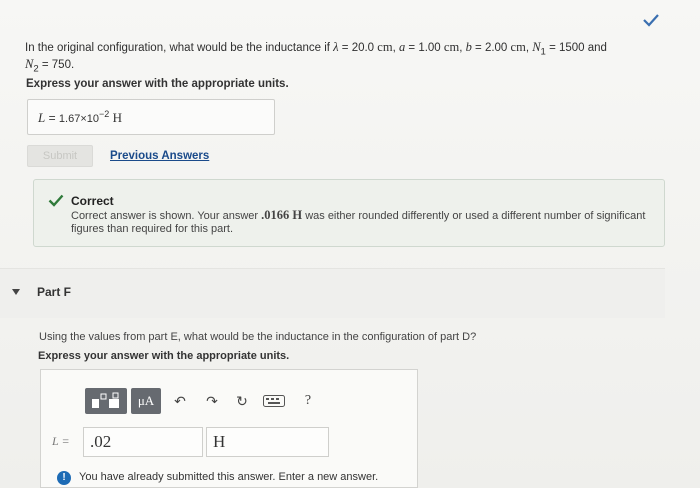  I want to click on templates-button, so click(106, 401).